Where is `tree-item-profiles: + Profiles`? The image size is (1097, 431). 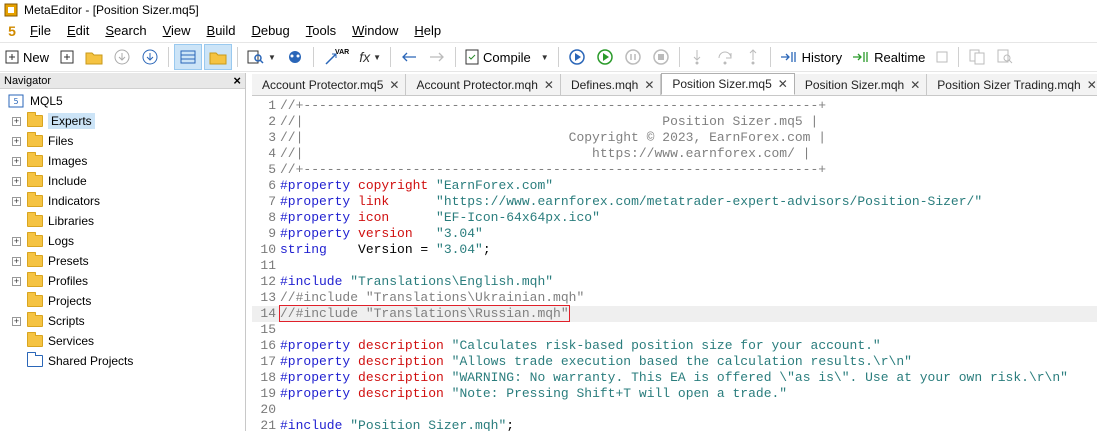
tree-item-profiles: + Profiles is located at coordinates (50, 281).